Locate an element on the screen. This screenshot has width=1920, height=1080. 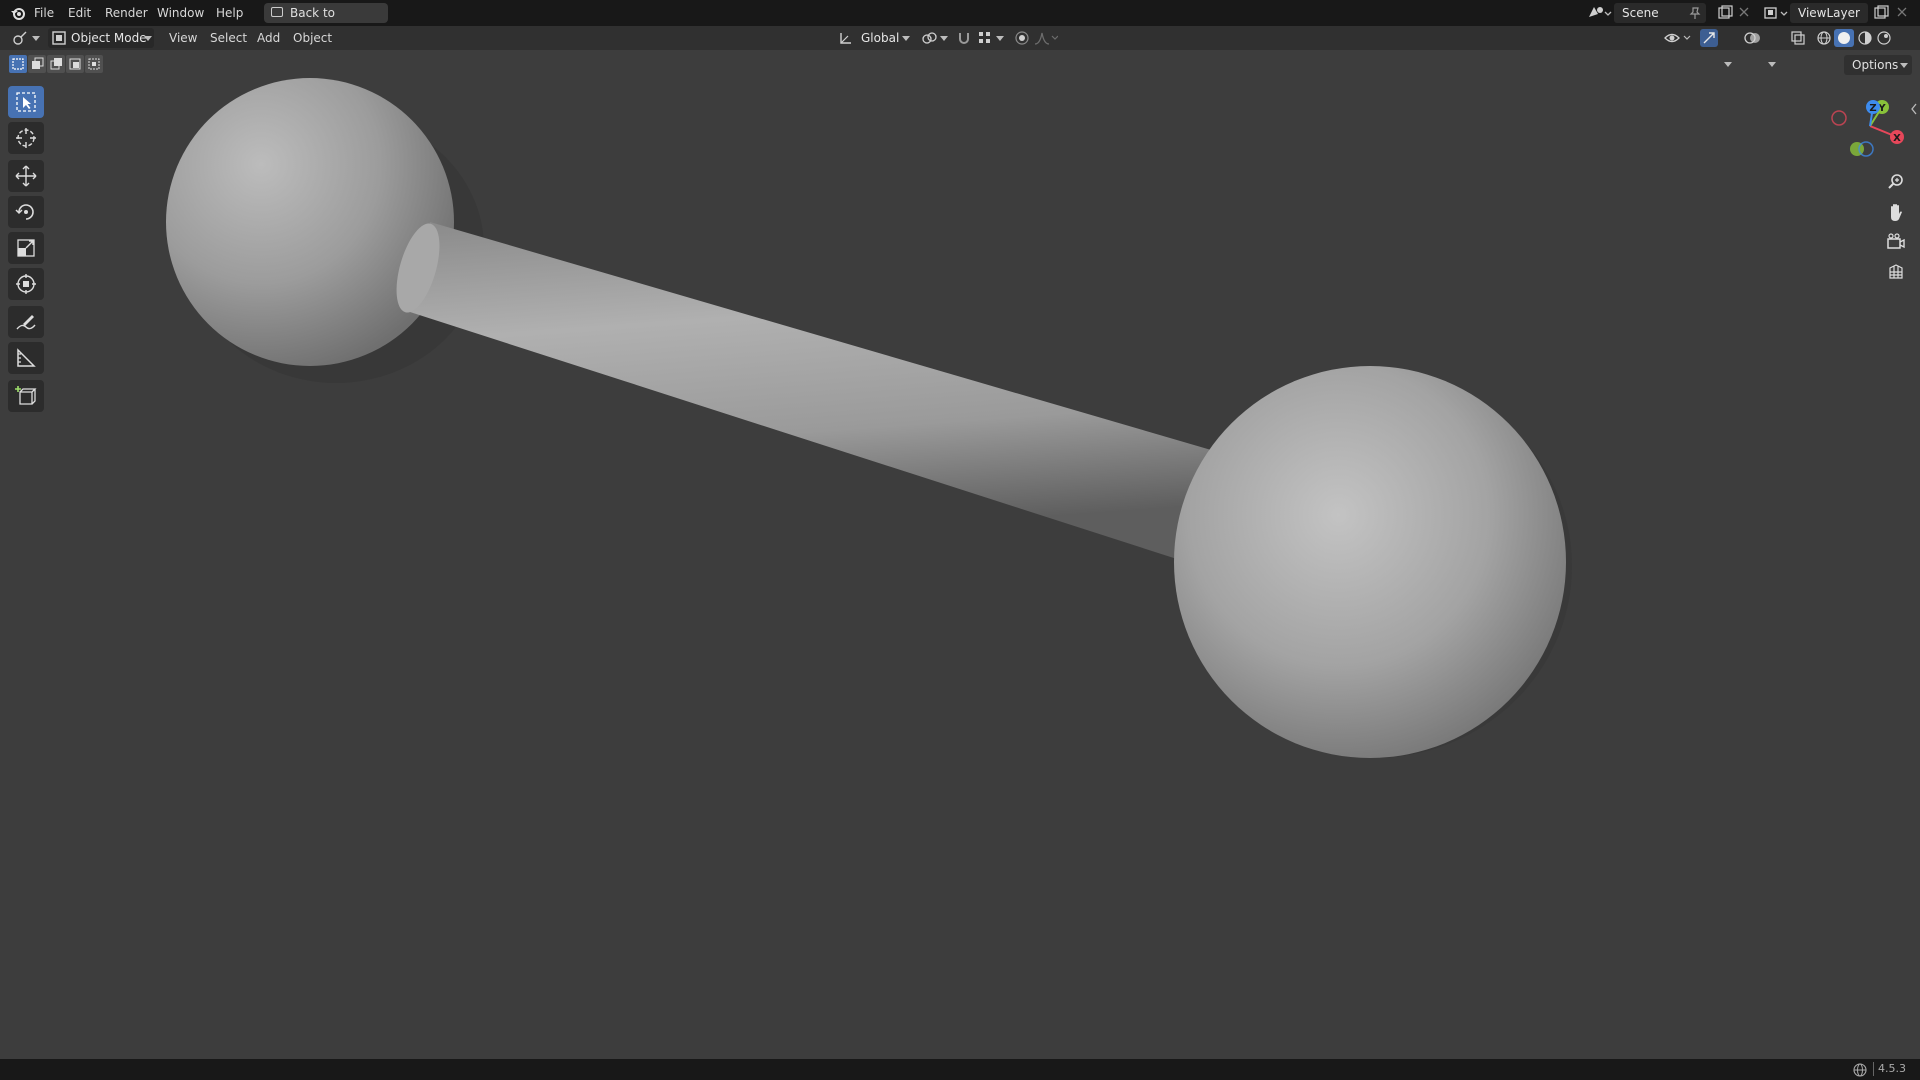
select-mode-intersect is located at coordinates (94, 64).